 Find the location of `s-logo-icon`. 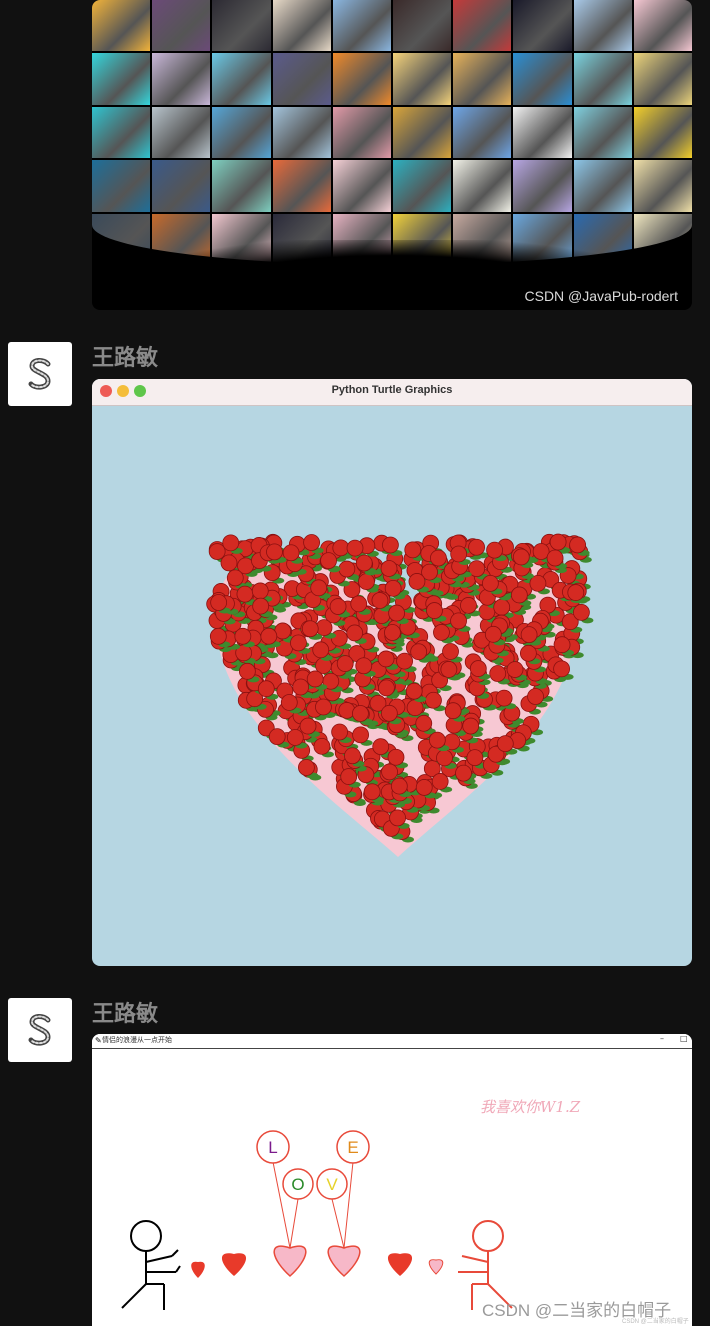

s-logo-icon is located at coordinates (39, 1030).